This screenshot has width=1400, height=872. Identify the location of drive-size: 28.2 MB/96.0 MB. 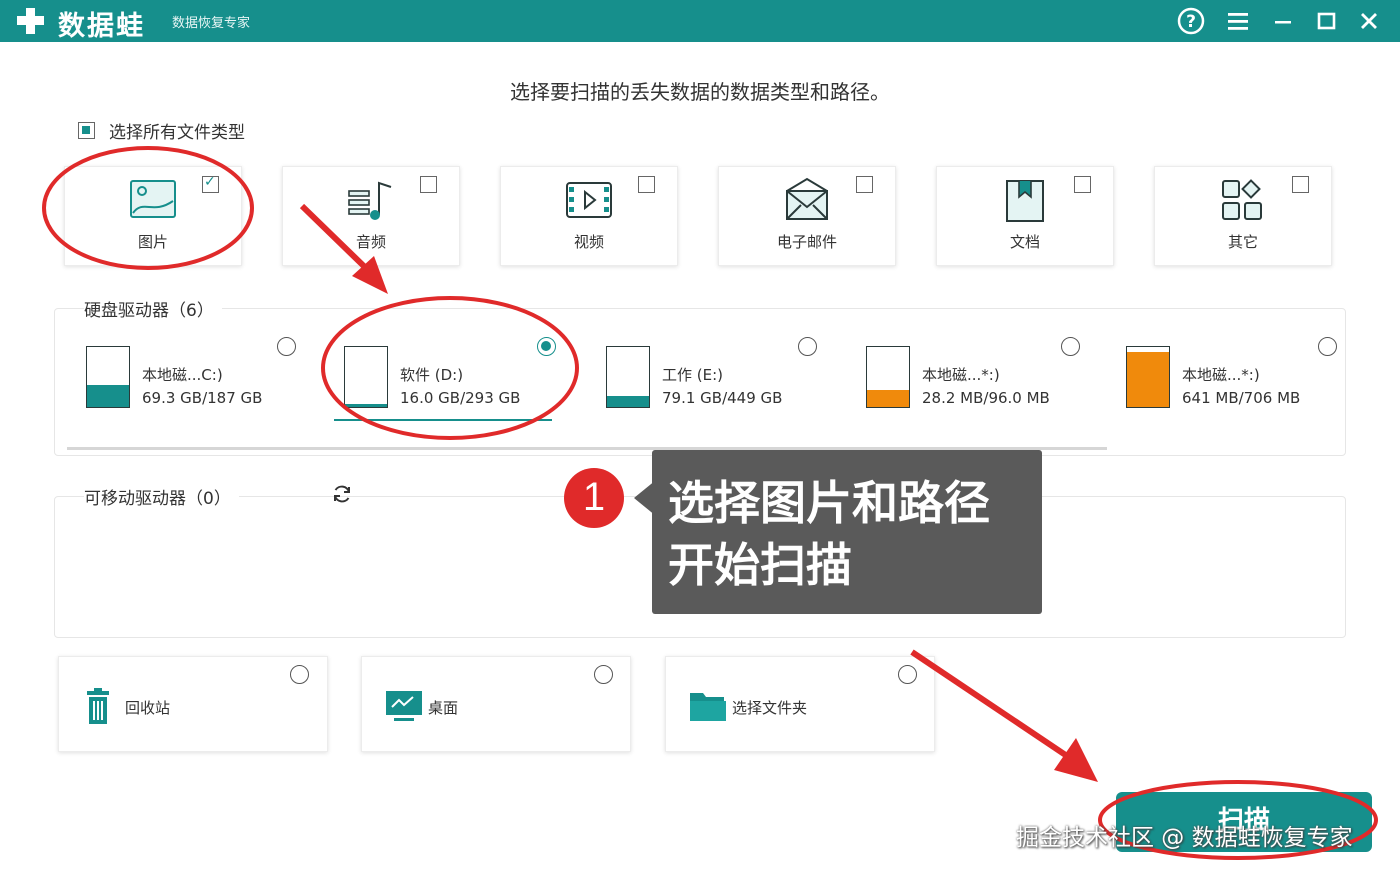
(986, 398).